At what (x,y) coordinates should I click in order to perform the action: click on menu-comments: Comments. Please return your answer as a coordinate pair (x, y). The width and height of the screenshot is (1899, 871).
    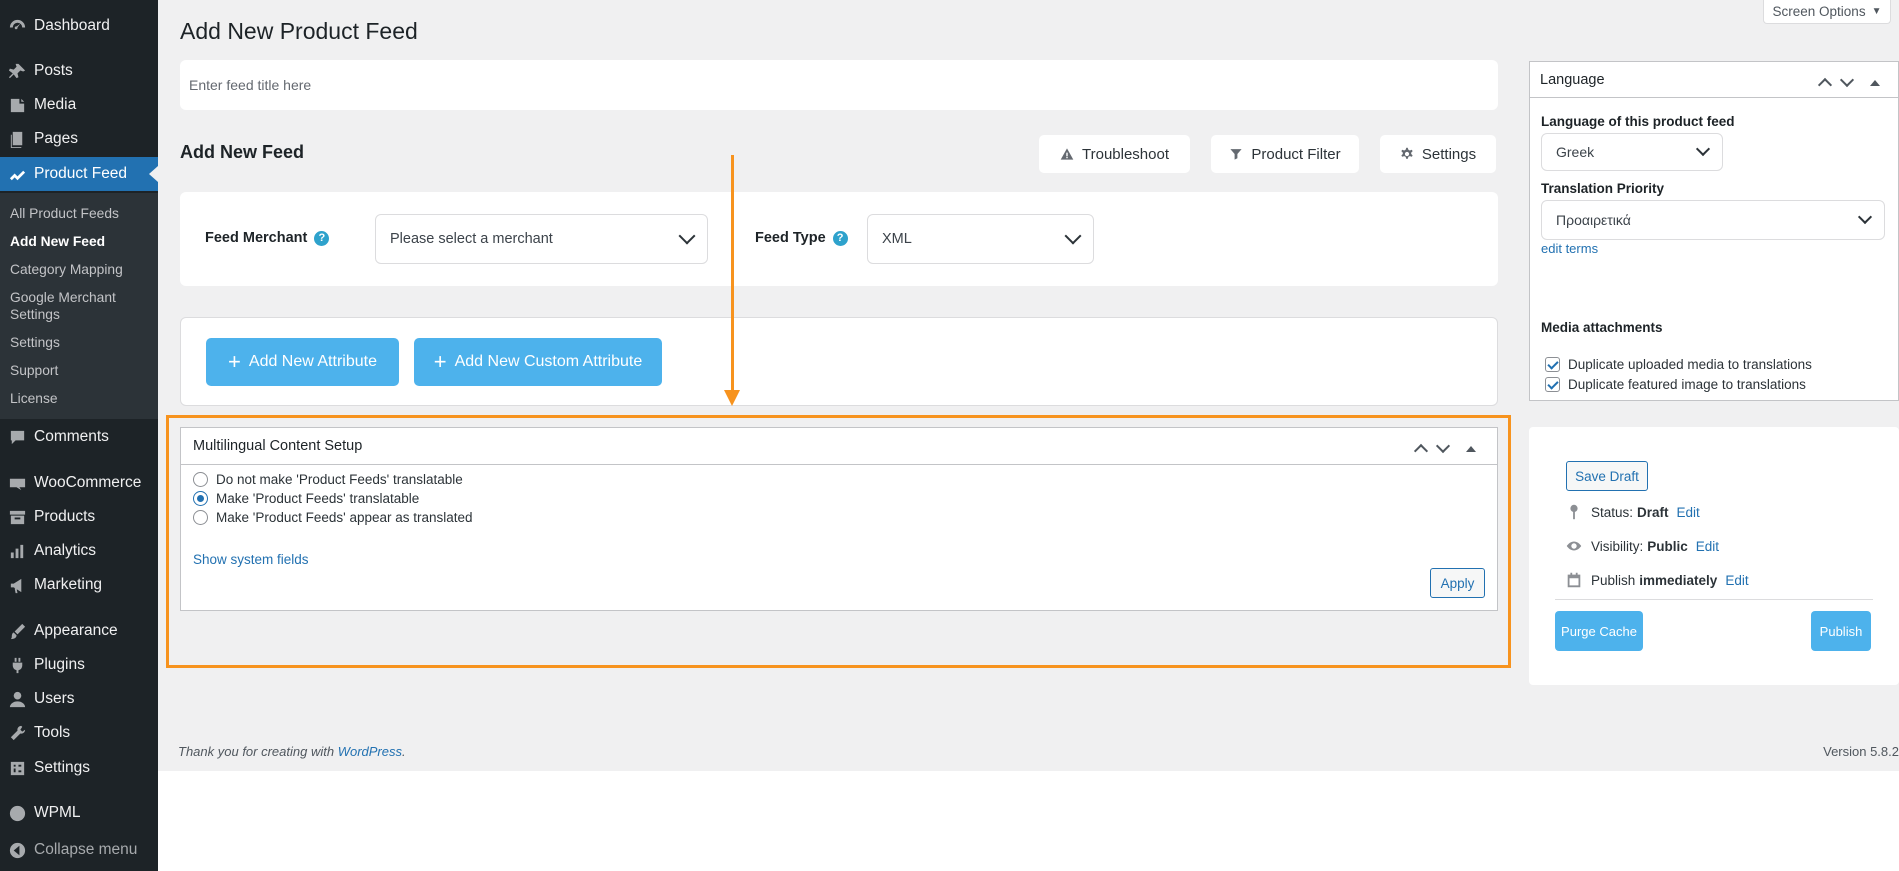
    Looking at the image, I should click on (79, 437).